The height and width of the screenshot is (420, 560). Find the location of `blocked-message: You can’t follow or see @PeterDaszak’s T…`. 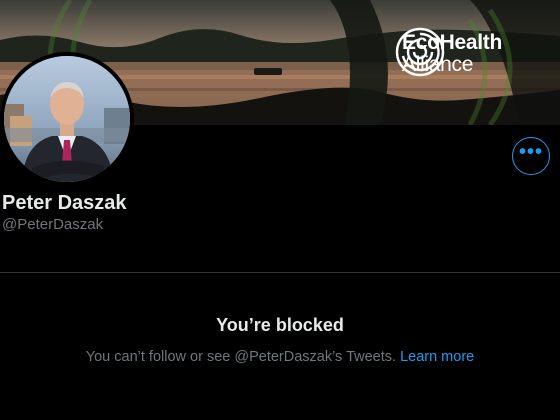

blocked-message: You can’t follow or see @PeterDaszak’s T… is located at coordinates (280, 357).